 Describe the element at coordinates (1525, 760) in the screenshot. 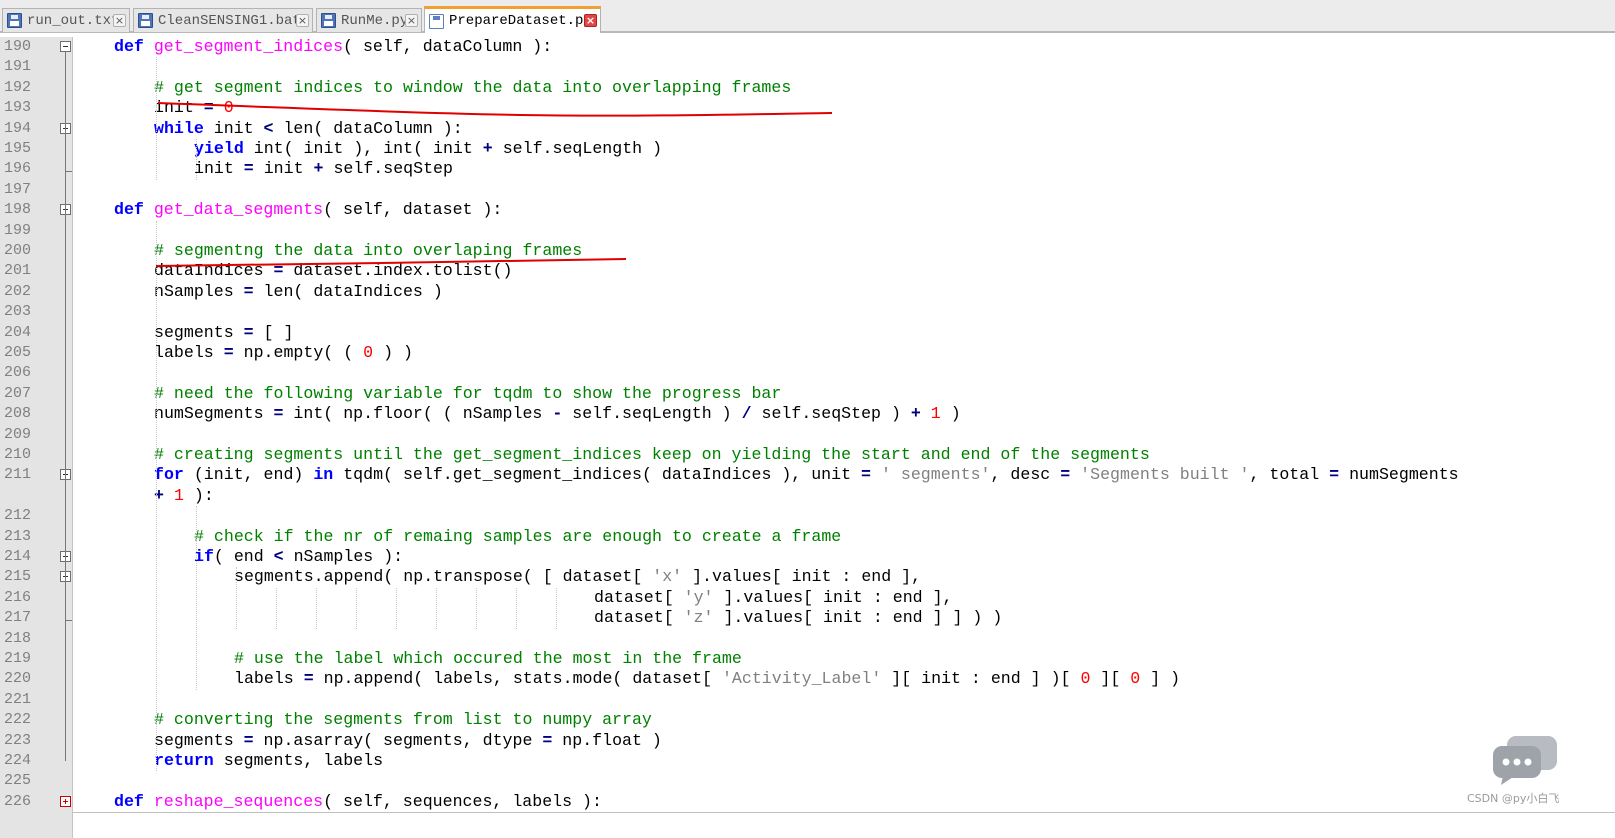

I see `chat-bubble-icon` at that location.